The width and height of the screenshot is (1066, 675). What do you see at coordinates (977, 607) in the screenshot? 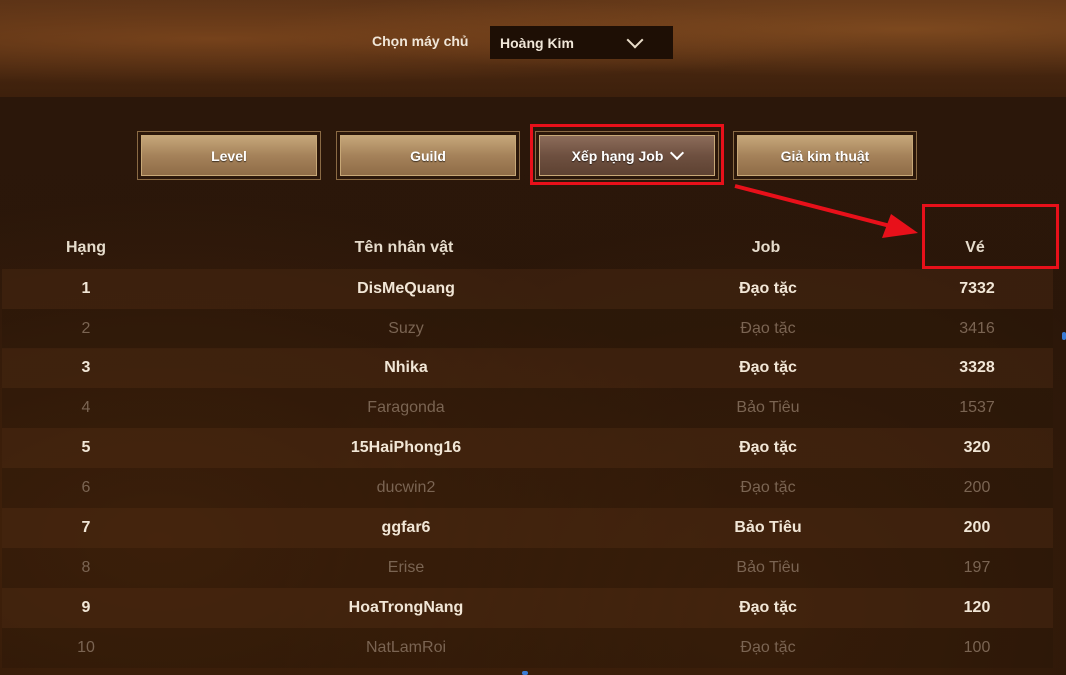
I see `ticket-cell: 120` at bounding box center [977, 607].